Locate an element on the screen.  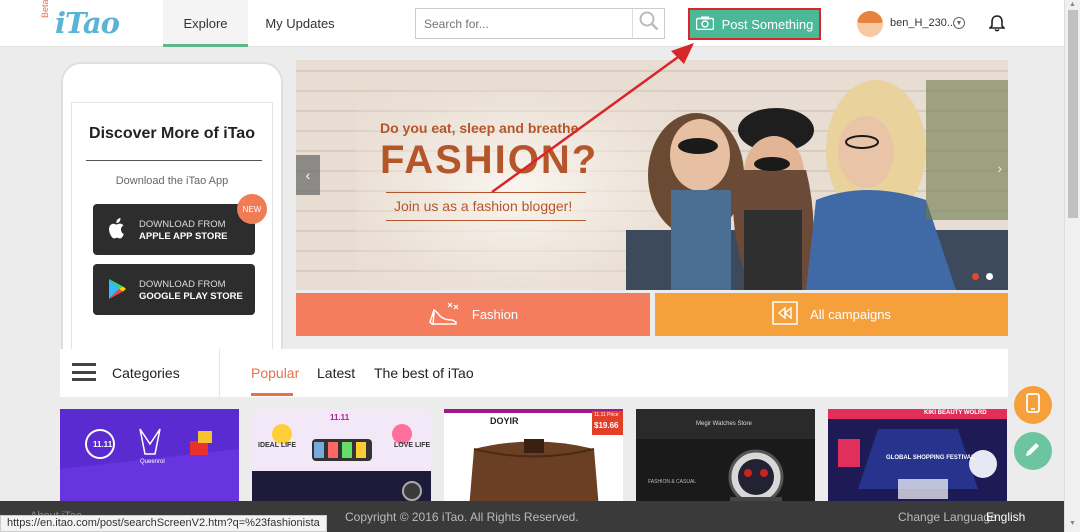
banner-prev-button: ‹ is located at coordinates (308, 175).